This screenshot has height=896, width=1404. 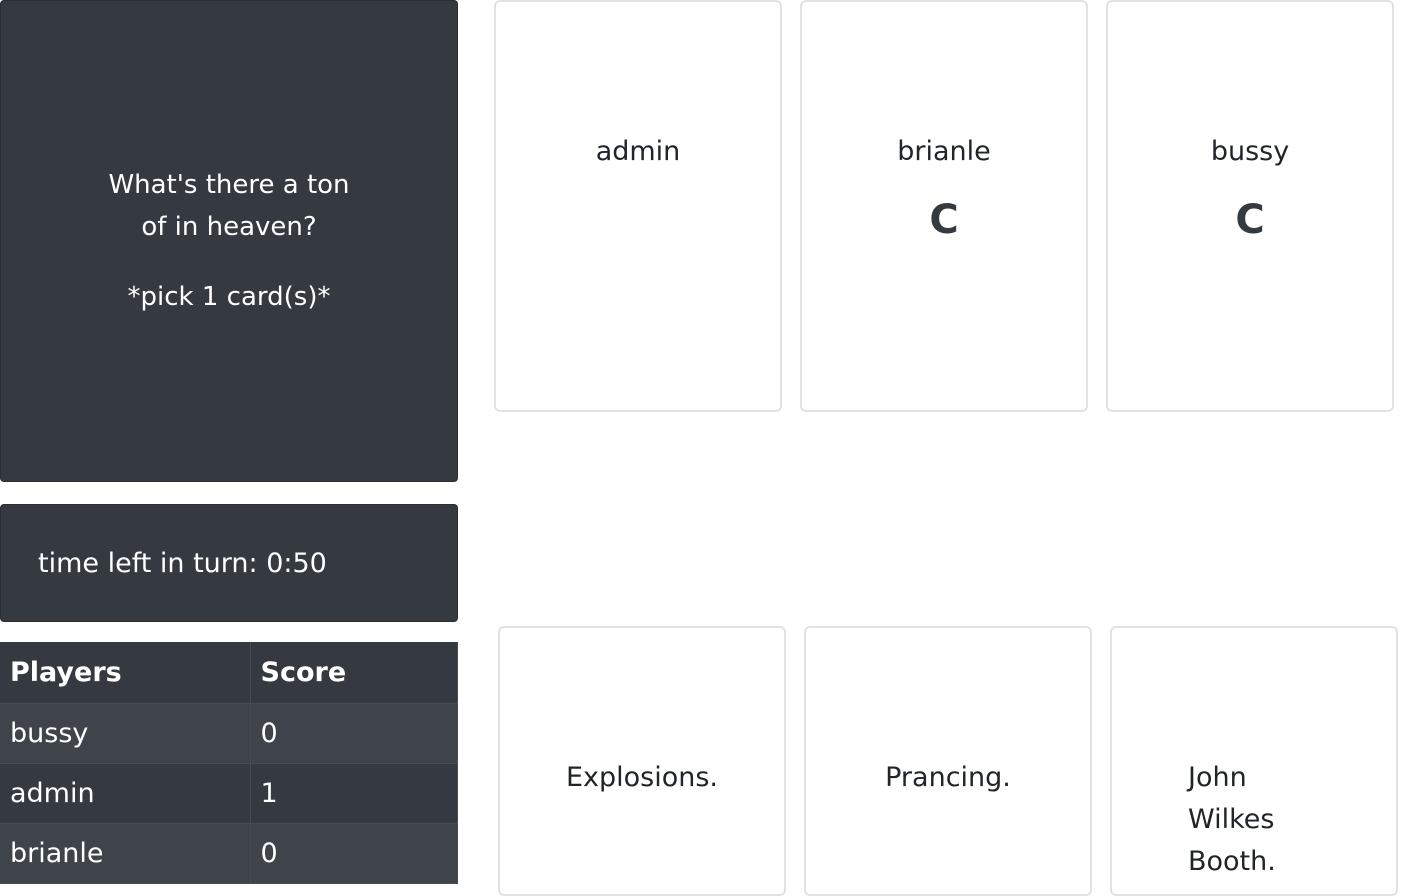 What do you see at coordinates (354, 673) in the screenshot?
I see `score-column-header: Score` at bounding box center [354, 673].